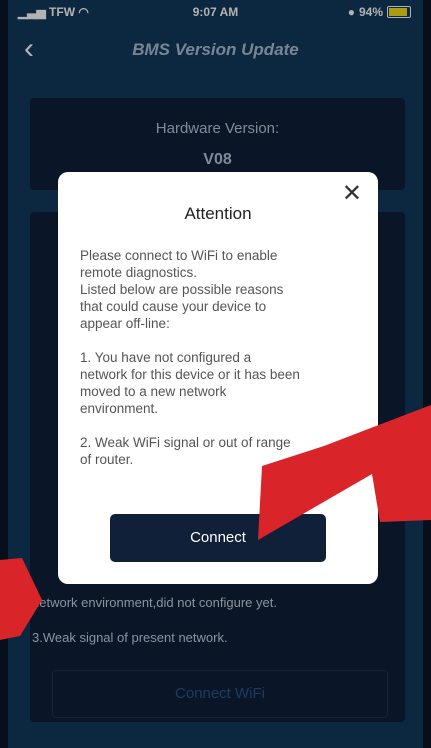  I want to click on left-arrow-icon, so click(21, 599).